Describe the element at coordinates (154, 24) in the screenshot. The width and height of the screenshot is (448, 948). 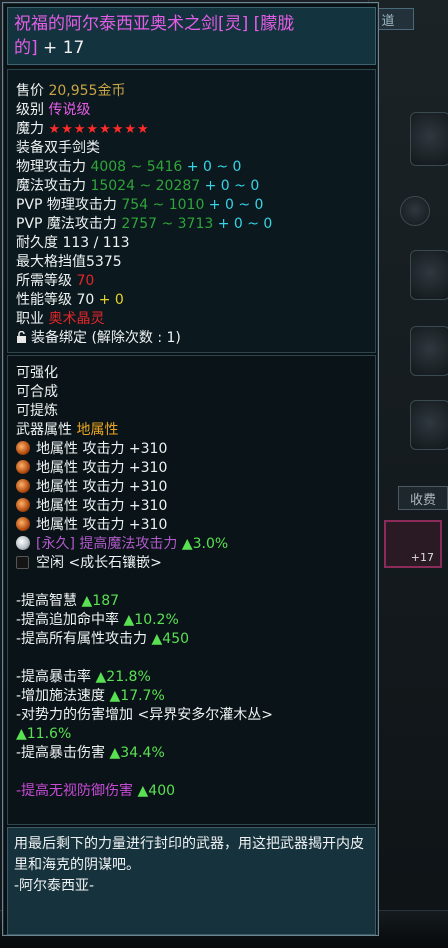
I see `title-line-1: 祝福的阿尔泰西亚奥术之剑[灵] [朦胧` at that location.